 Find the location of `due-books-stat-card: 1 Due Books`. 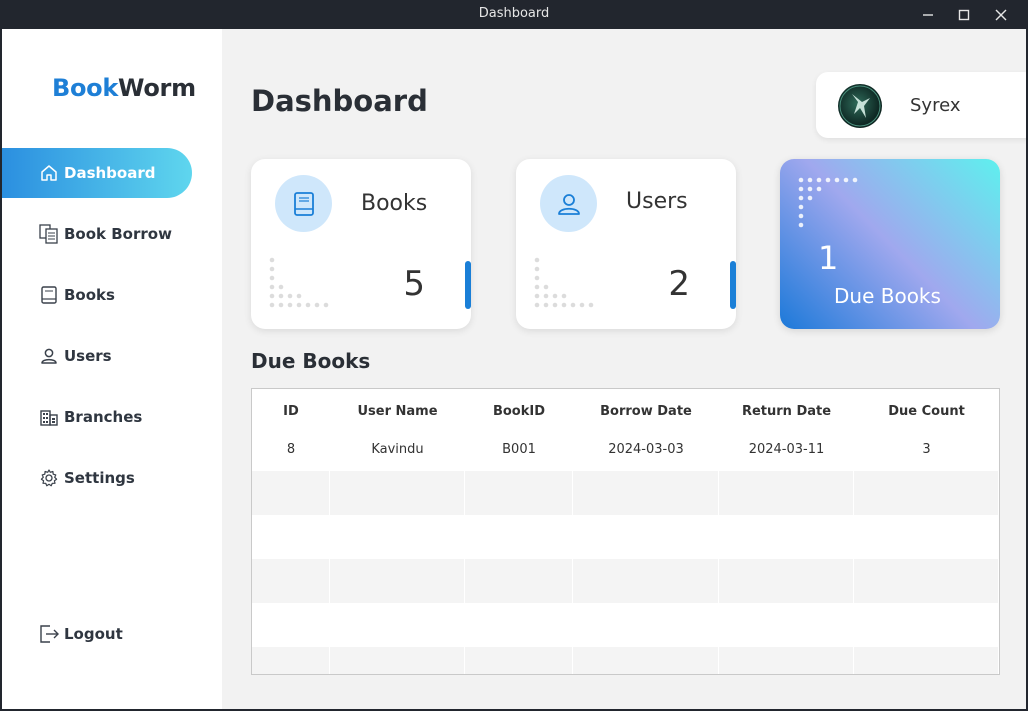

due-books-stat-card: 1 Due Books is located at coordinates (890, 244).